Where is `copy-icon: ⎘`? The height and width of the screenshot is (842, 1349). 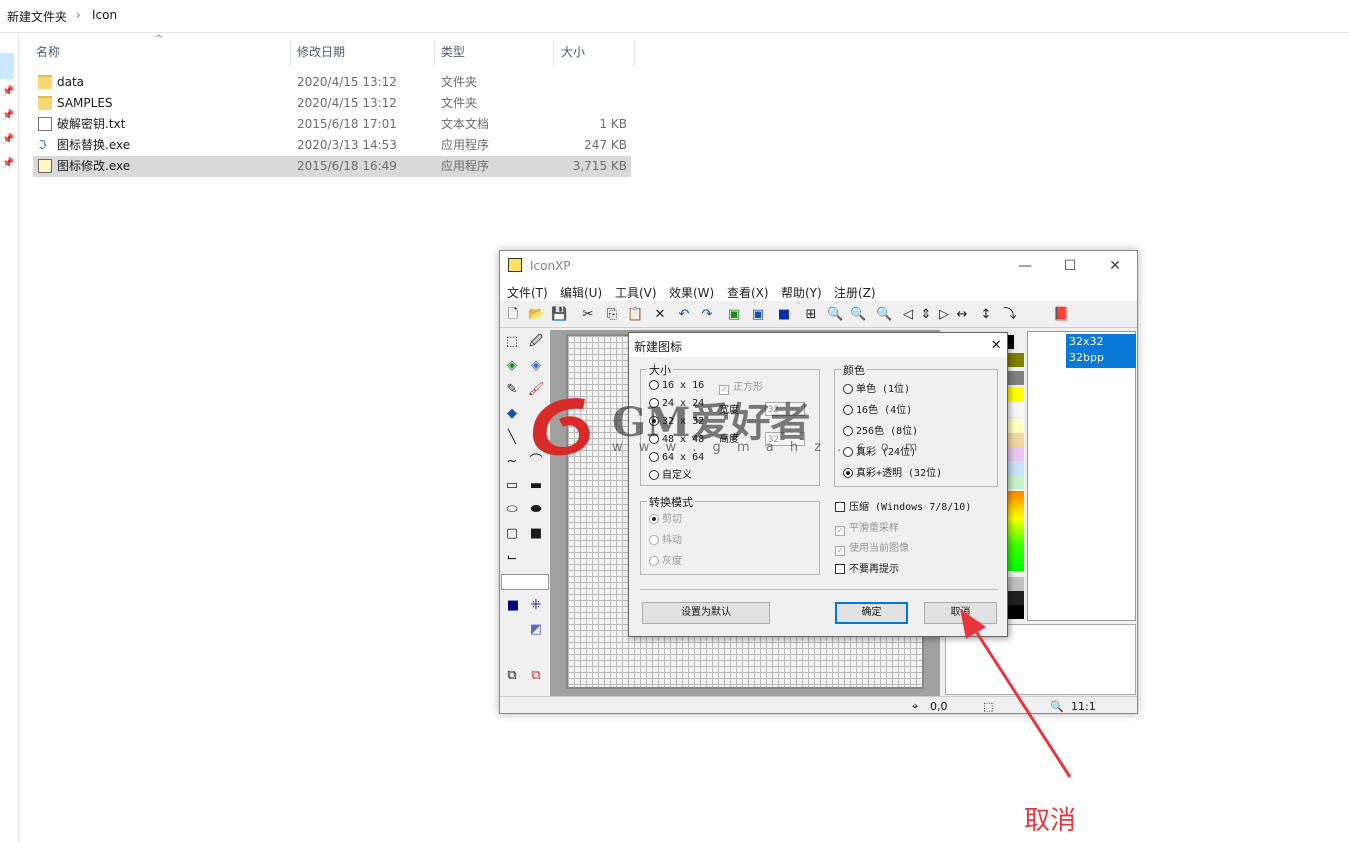
copy-icon: ⎘ is located at coordinates (612, 315).